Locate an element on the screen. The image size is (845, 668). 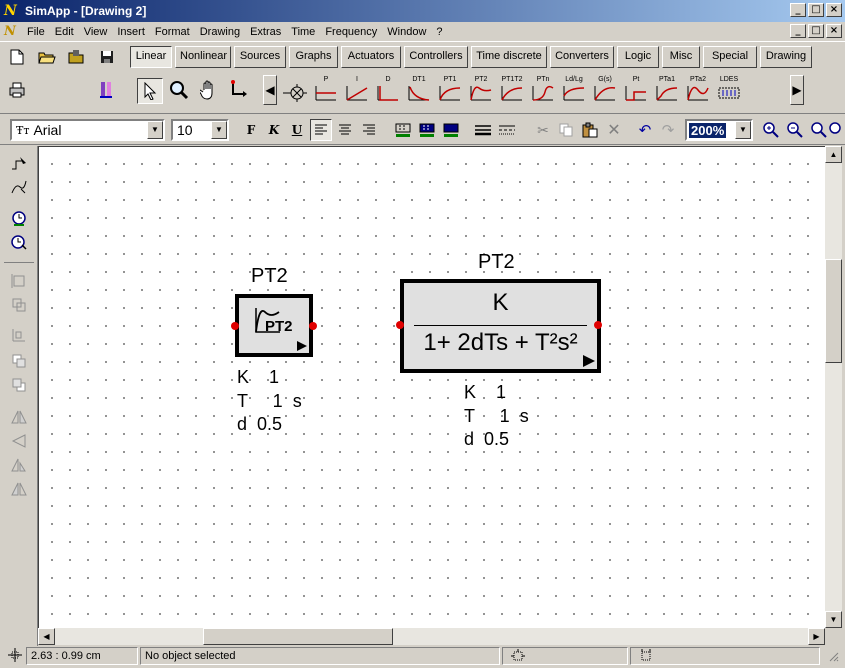
block-gs: G(s) is located at coordinates (605, 91).